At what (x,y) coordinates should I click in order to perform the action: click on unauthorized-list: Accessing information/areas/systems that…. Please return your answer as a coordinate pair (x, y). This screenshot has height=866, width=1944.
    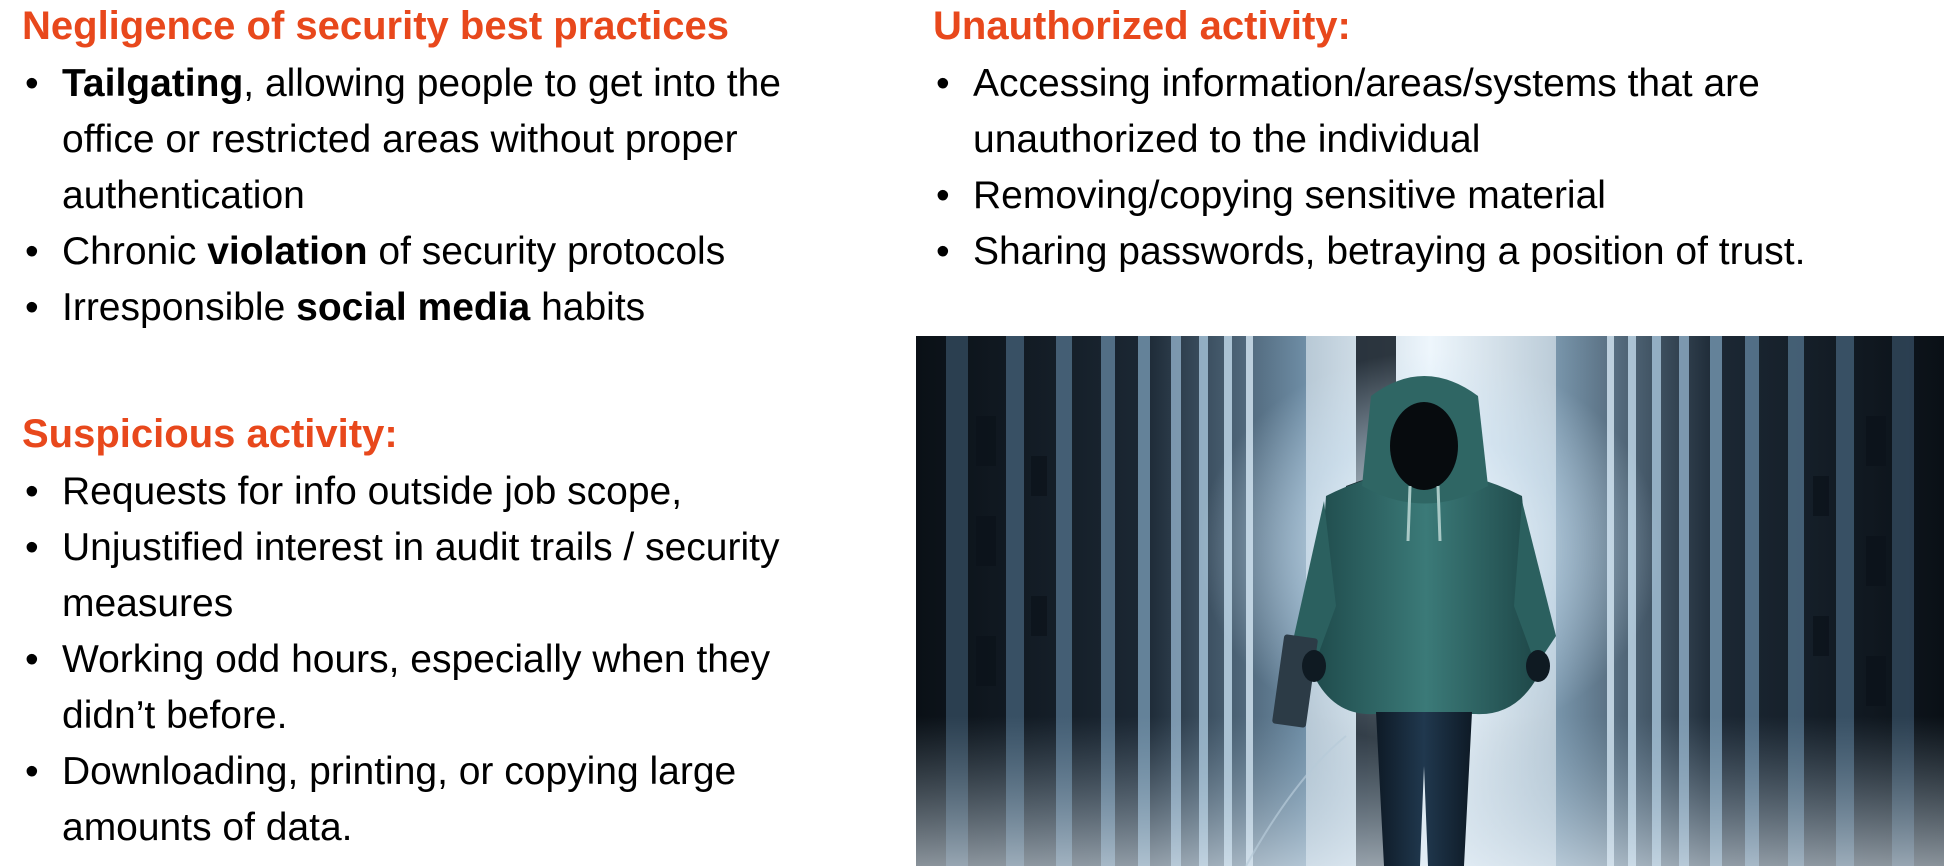
    Looking at the image, I should click on (1433, 168).